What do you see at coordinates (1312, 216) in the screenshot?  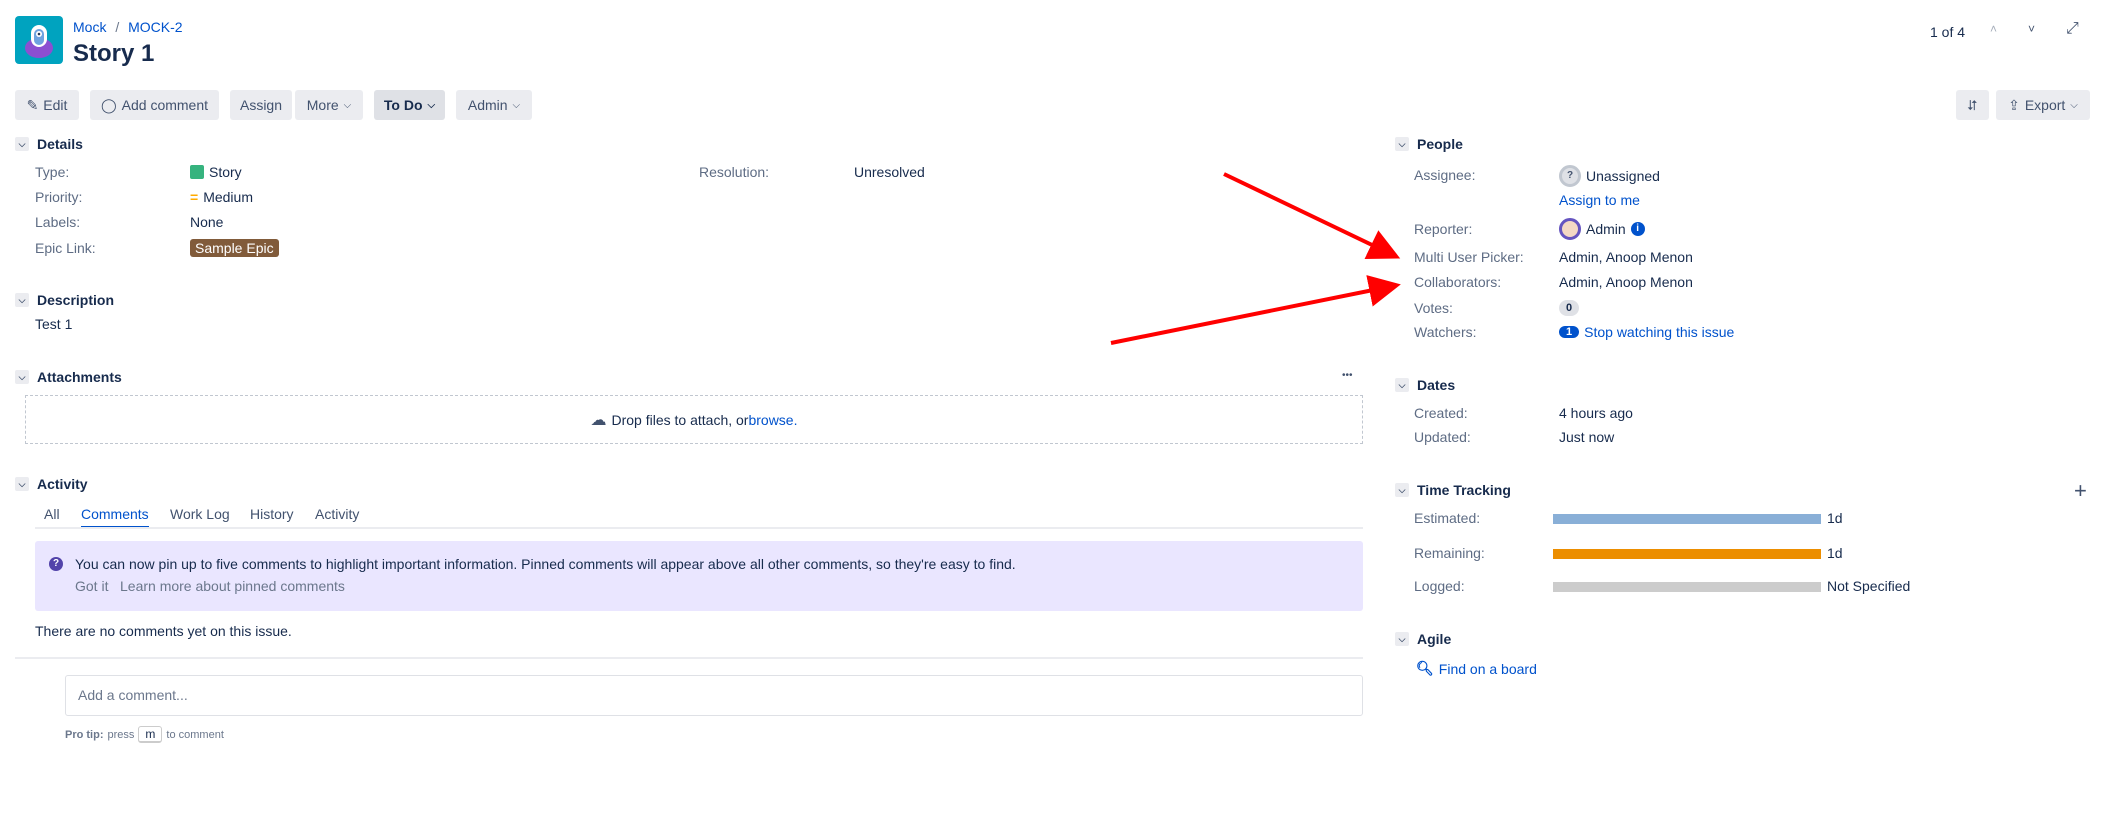 I see `red-arrow-multi-user-picker` at bounding box center [1312, 216].